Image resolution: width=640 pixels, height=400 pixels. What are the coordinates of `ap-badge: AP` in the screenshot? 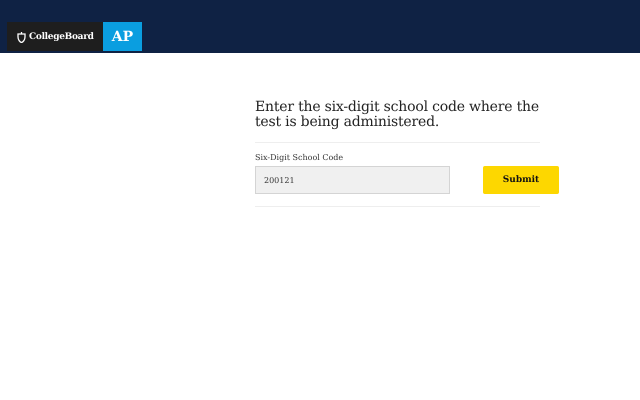 It's located at (122, 36).